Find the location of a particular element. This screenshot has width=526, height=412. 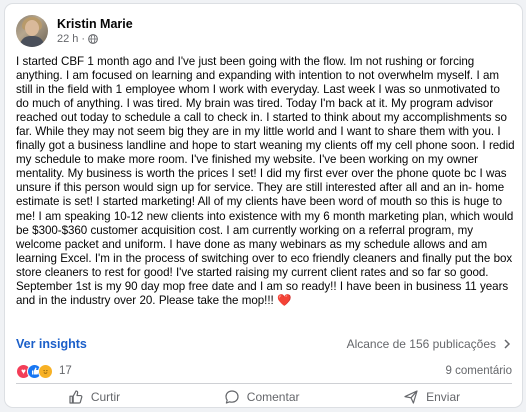

thumbs-up-icon is located at coordinates (76, 397).